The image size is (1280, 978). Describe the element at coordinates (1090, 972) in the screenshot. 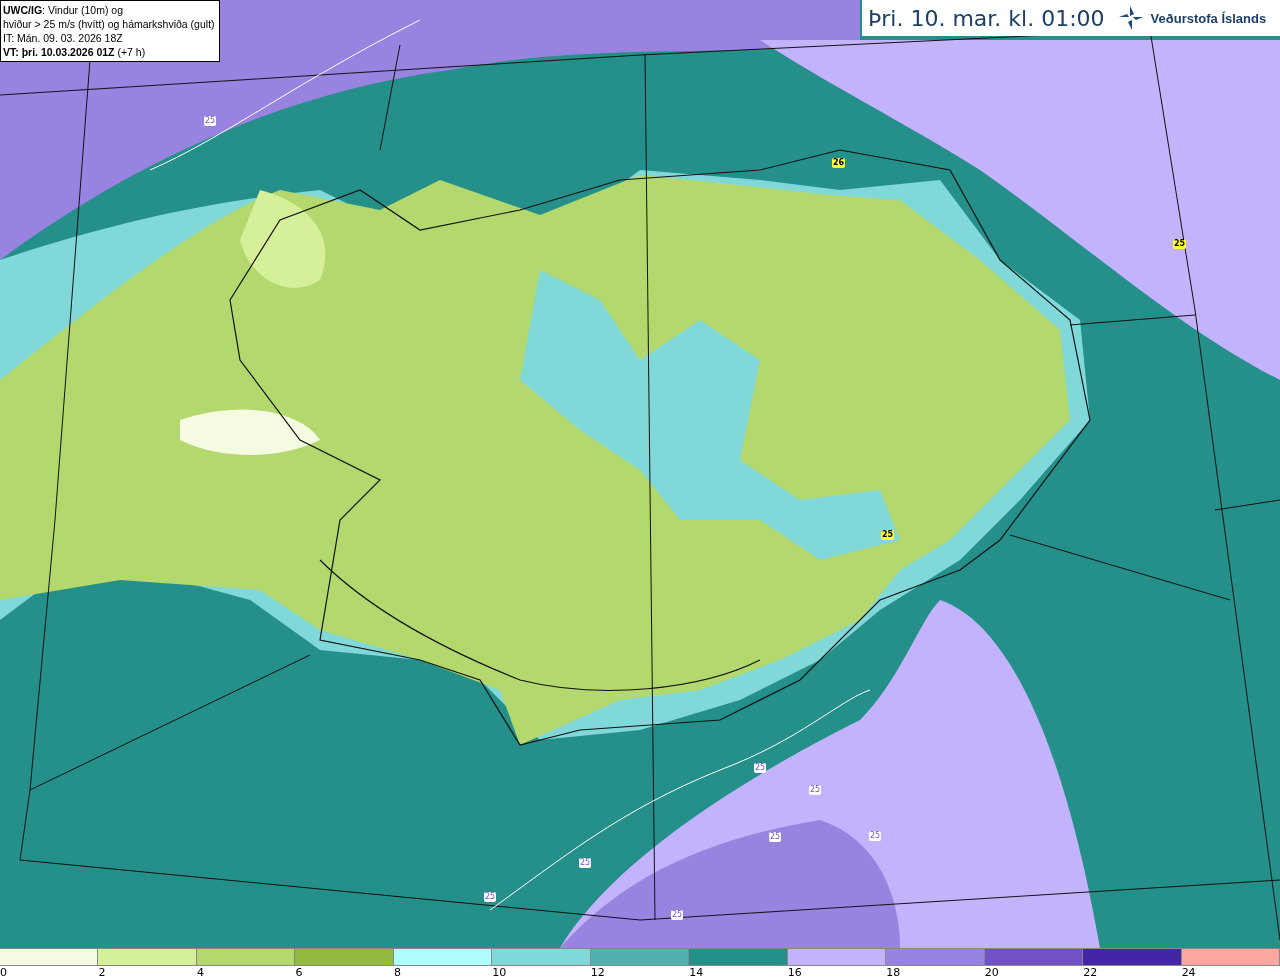

I see `legend-tick-label: 22` at that location.